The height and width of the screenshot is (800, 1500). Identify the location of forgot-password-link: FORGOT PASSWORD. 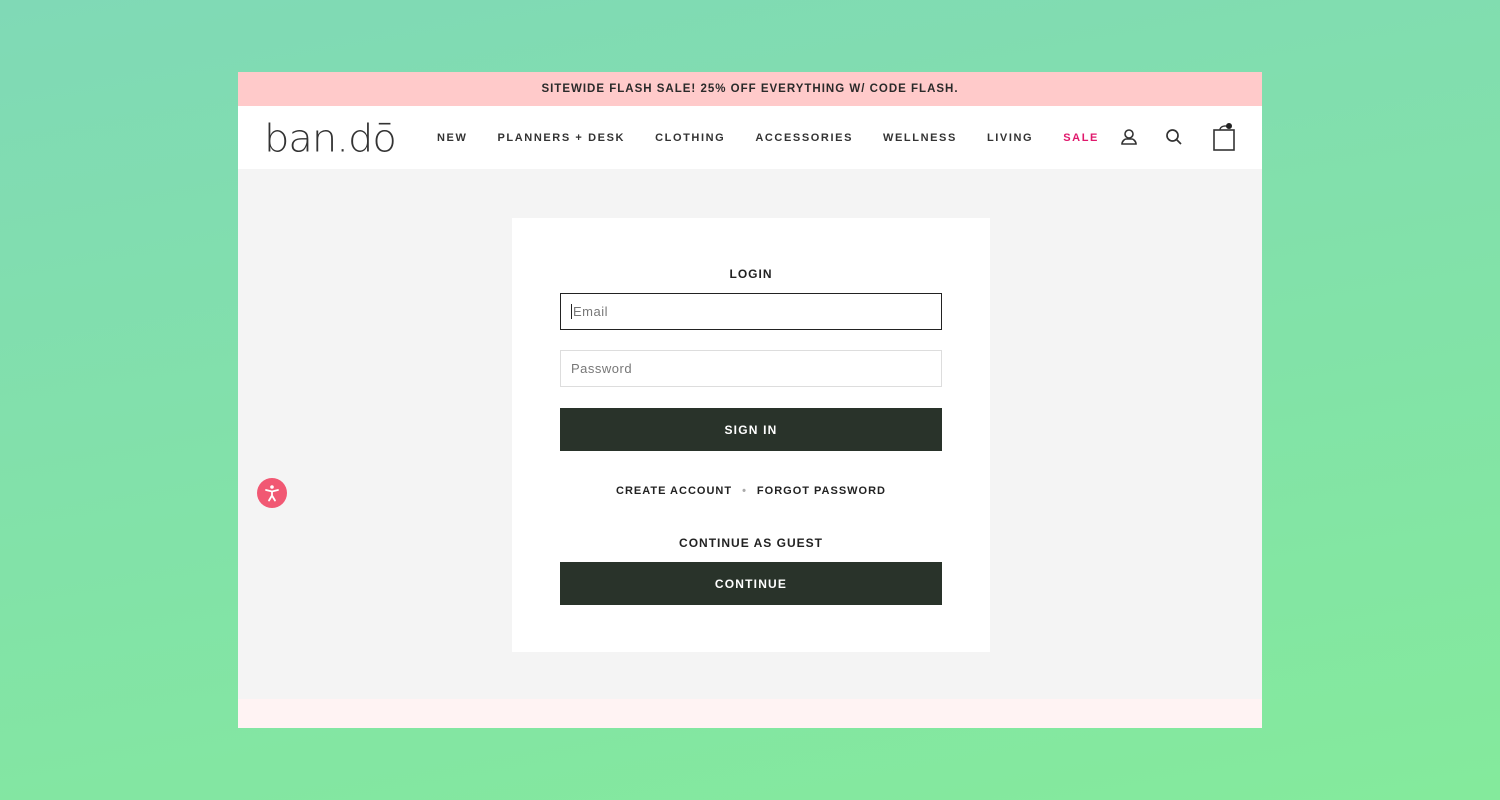
(821, 491).